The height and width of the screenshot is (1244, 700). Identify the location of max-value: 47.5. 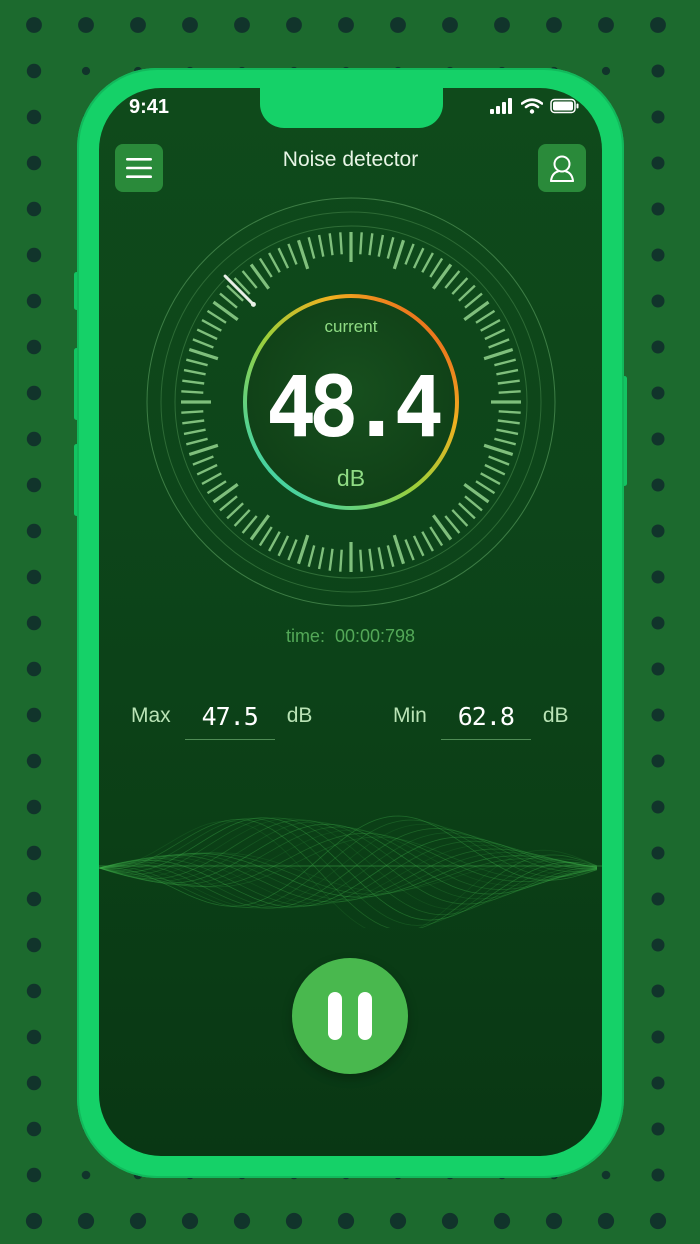
(229, 721).